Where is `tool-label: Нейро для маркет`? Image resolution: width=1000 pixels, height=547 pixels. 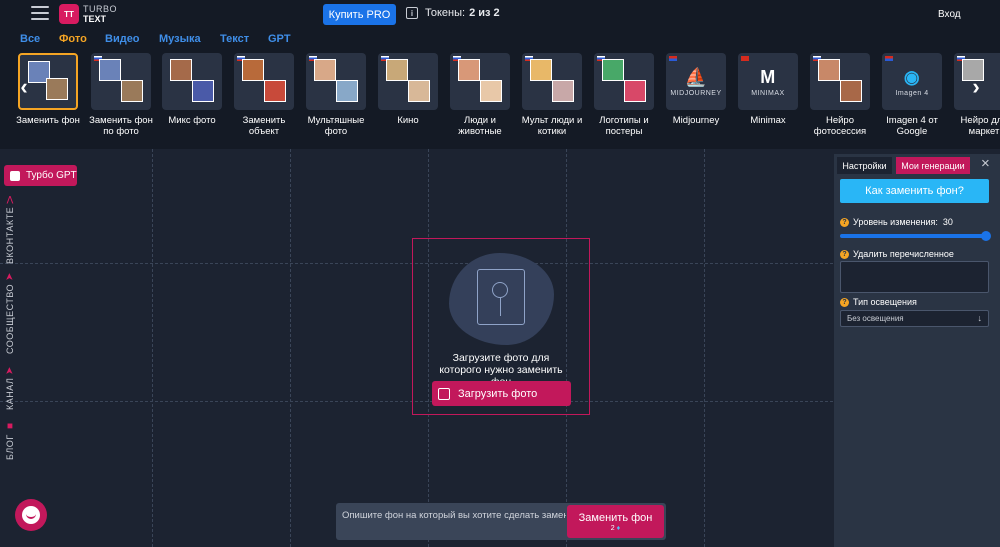 tool-label: Нейро для маркет is located at coordinates (980, 126).